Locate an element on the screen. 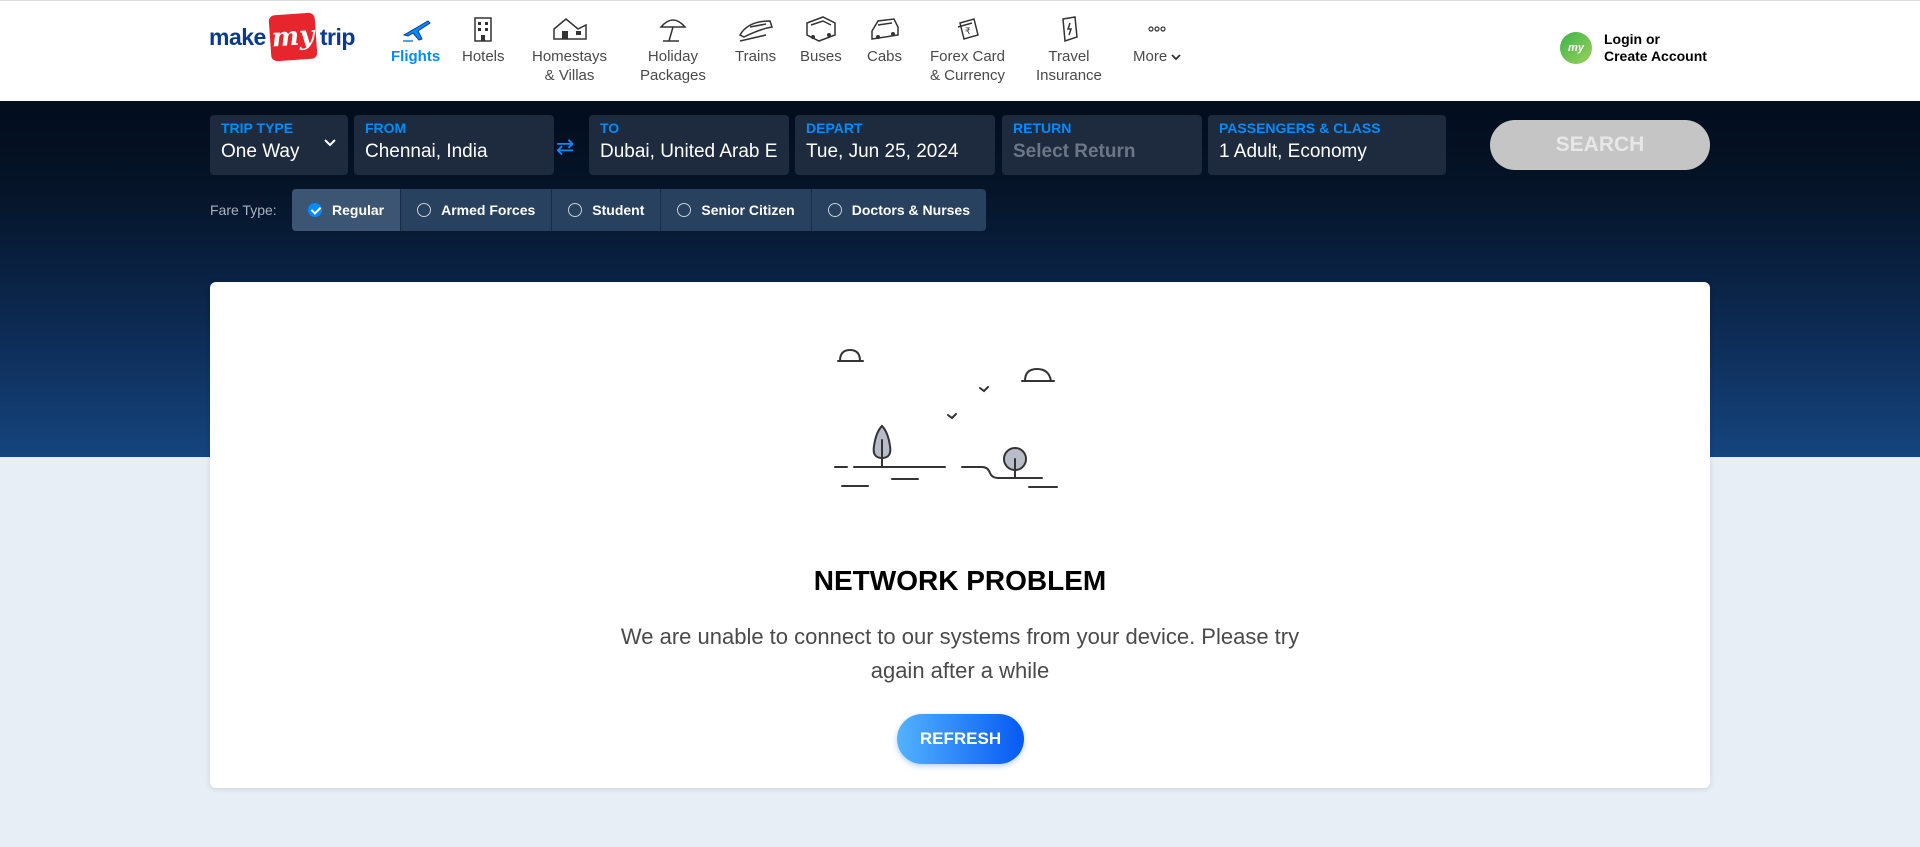 The height and width of the screenshot is (847, 1920). insurance-icon is located at coordinates (1070, 29).